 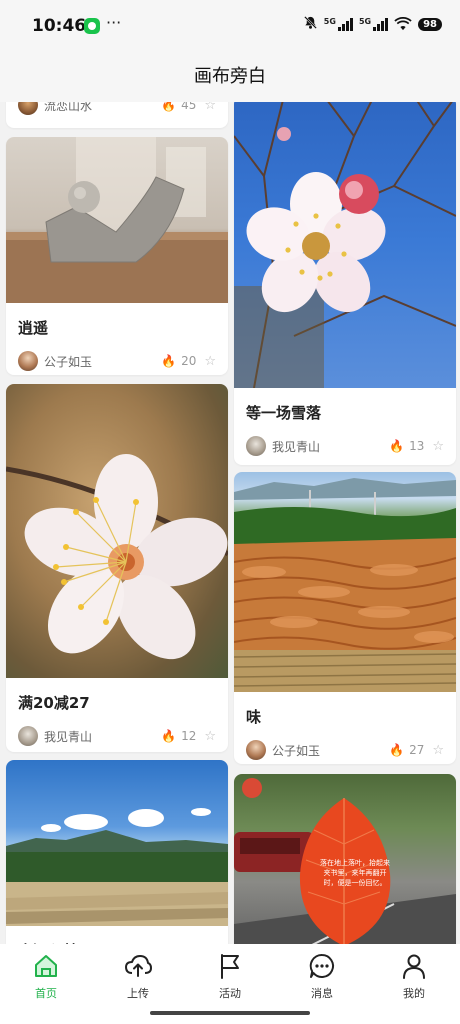 I want to click on post-title: 逍遥, so click(x=33, y=328).